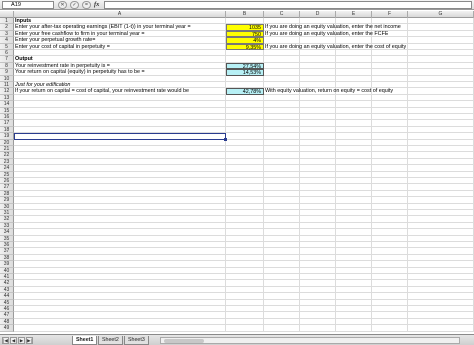 This screenshot has height=345, width=474. I want to click on sheet-tab-bar: |◀ ◀ ▶ ▶| Sheet1 Sheet2 Sheet3, so click(237, 339).